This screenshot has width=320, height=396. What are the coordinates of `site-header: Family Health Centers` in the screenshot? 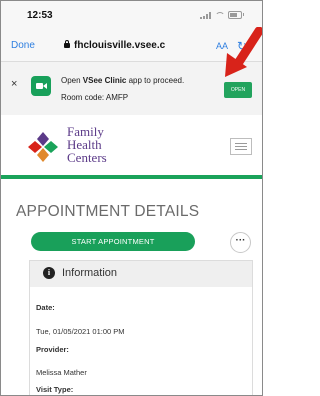 It's located at (131, 145).